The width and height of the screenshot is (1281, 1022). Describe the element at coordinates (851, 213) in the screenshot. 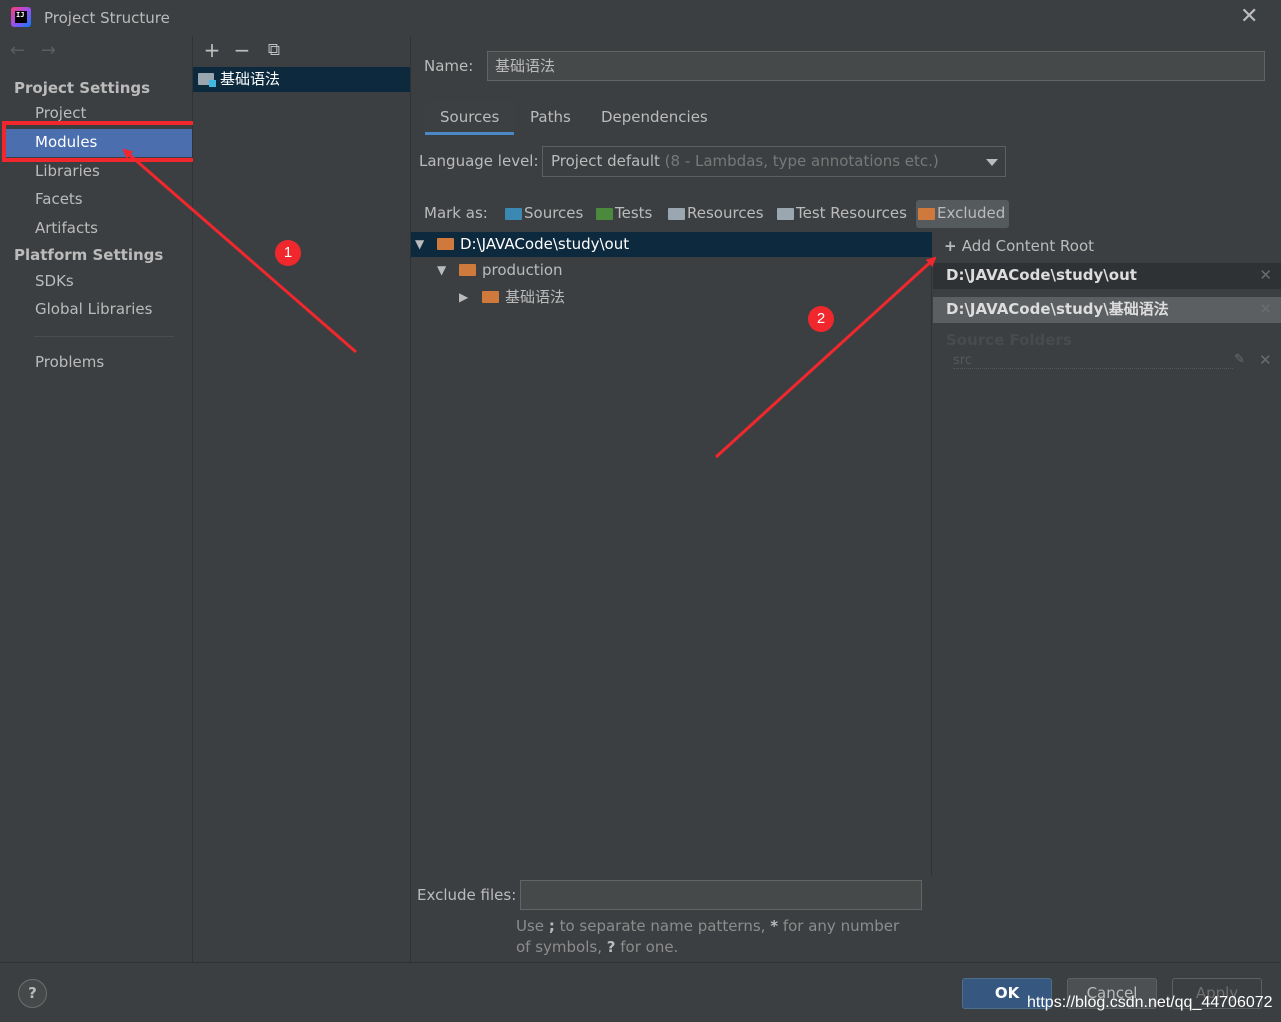

I see `mark-test-resources-label: Test Resources` at that location.